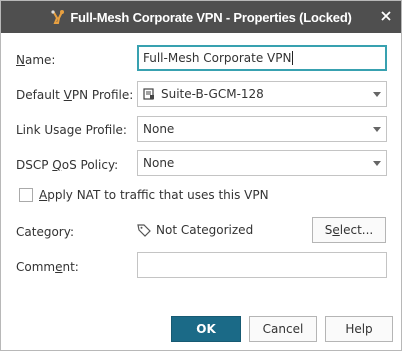 The height and width of the screenshot is (351, 402). What do you see at coordinates (149, 94) in the screenshot?
I see `vpn-profile-icon` at bounding box center [149, 94].